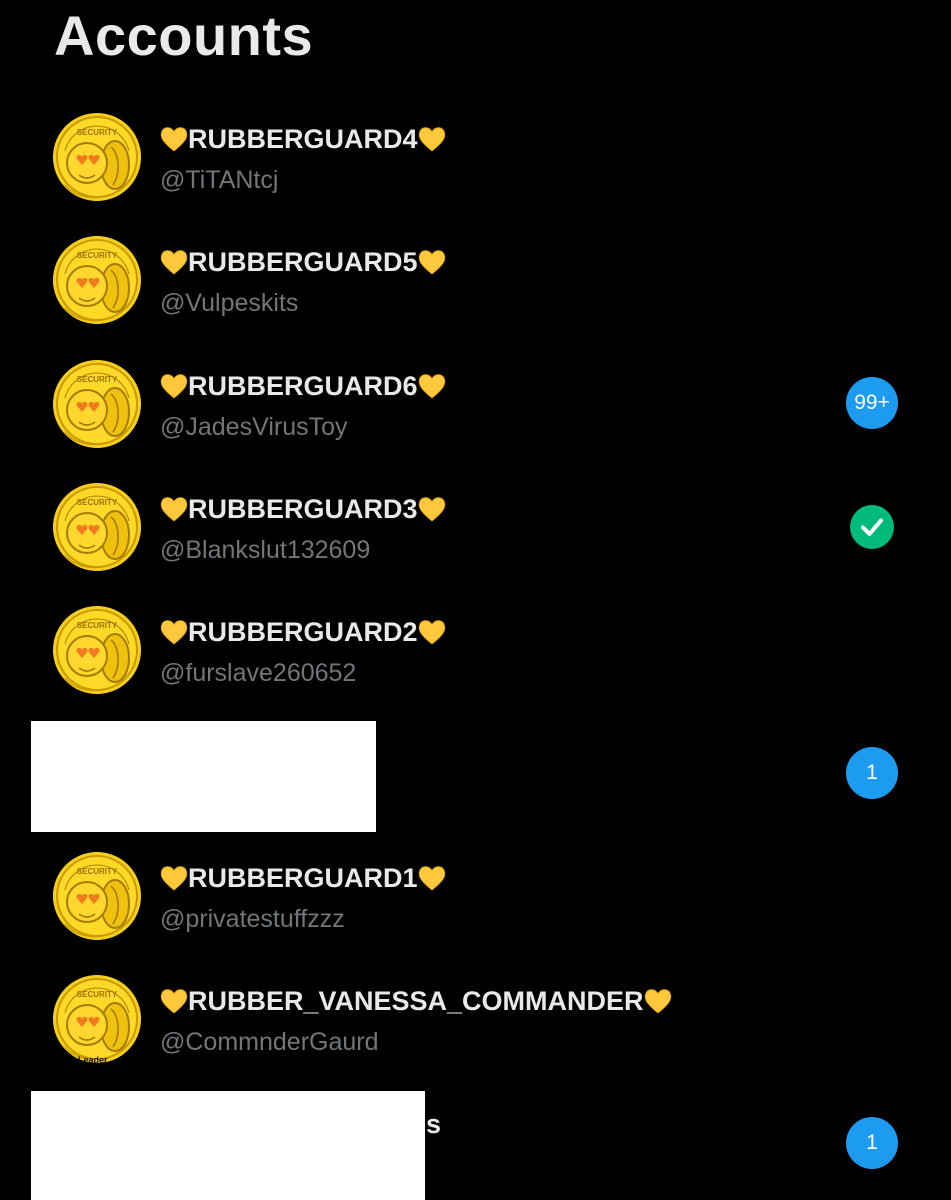  Describe the element at coordinates (475, 1145) in the screenshot. I see `account-row-redacted: s 1` at that location.